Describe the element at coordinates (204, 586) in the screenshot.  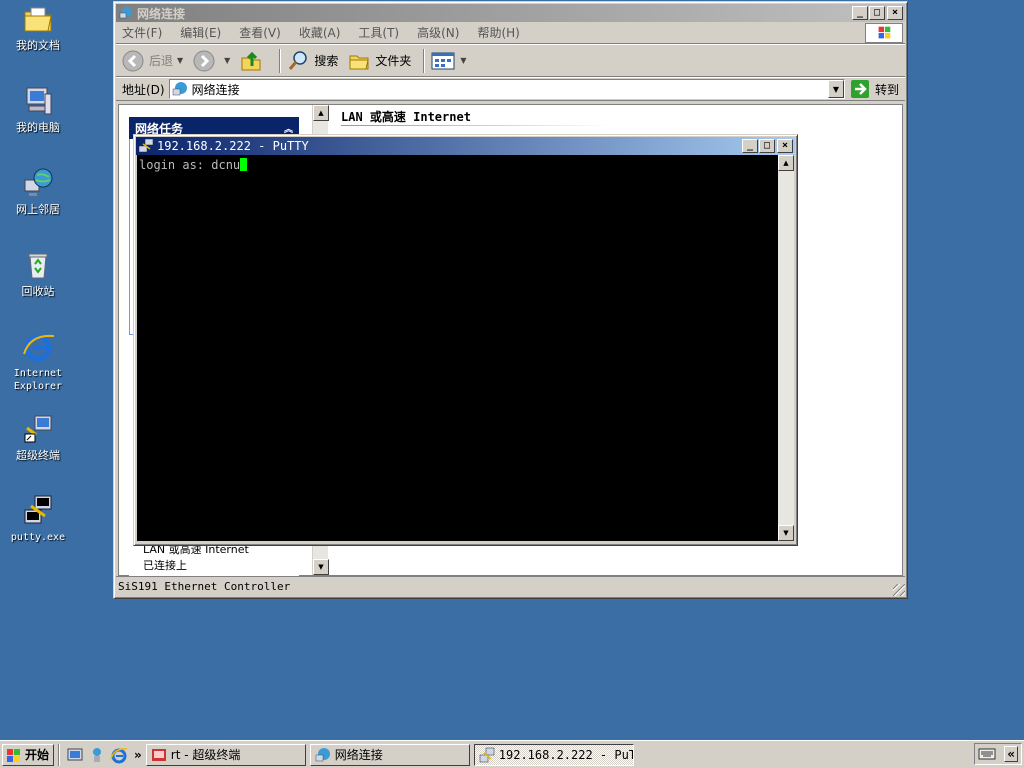
I see `status-text: SiS191 Ethernet Controller` at that location.